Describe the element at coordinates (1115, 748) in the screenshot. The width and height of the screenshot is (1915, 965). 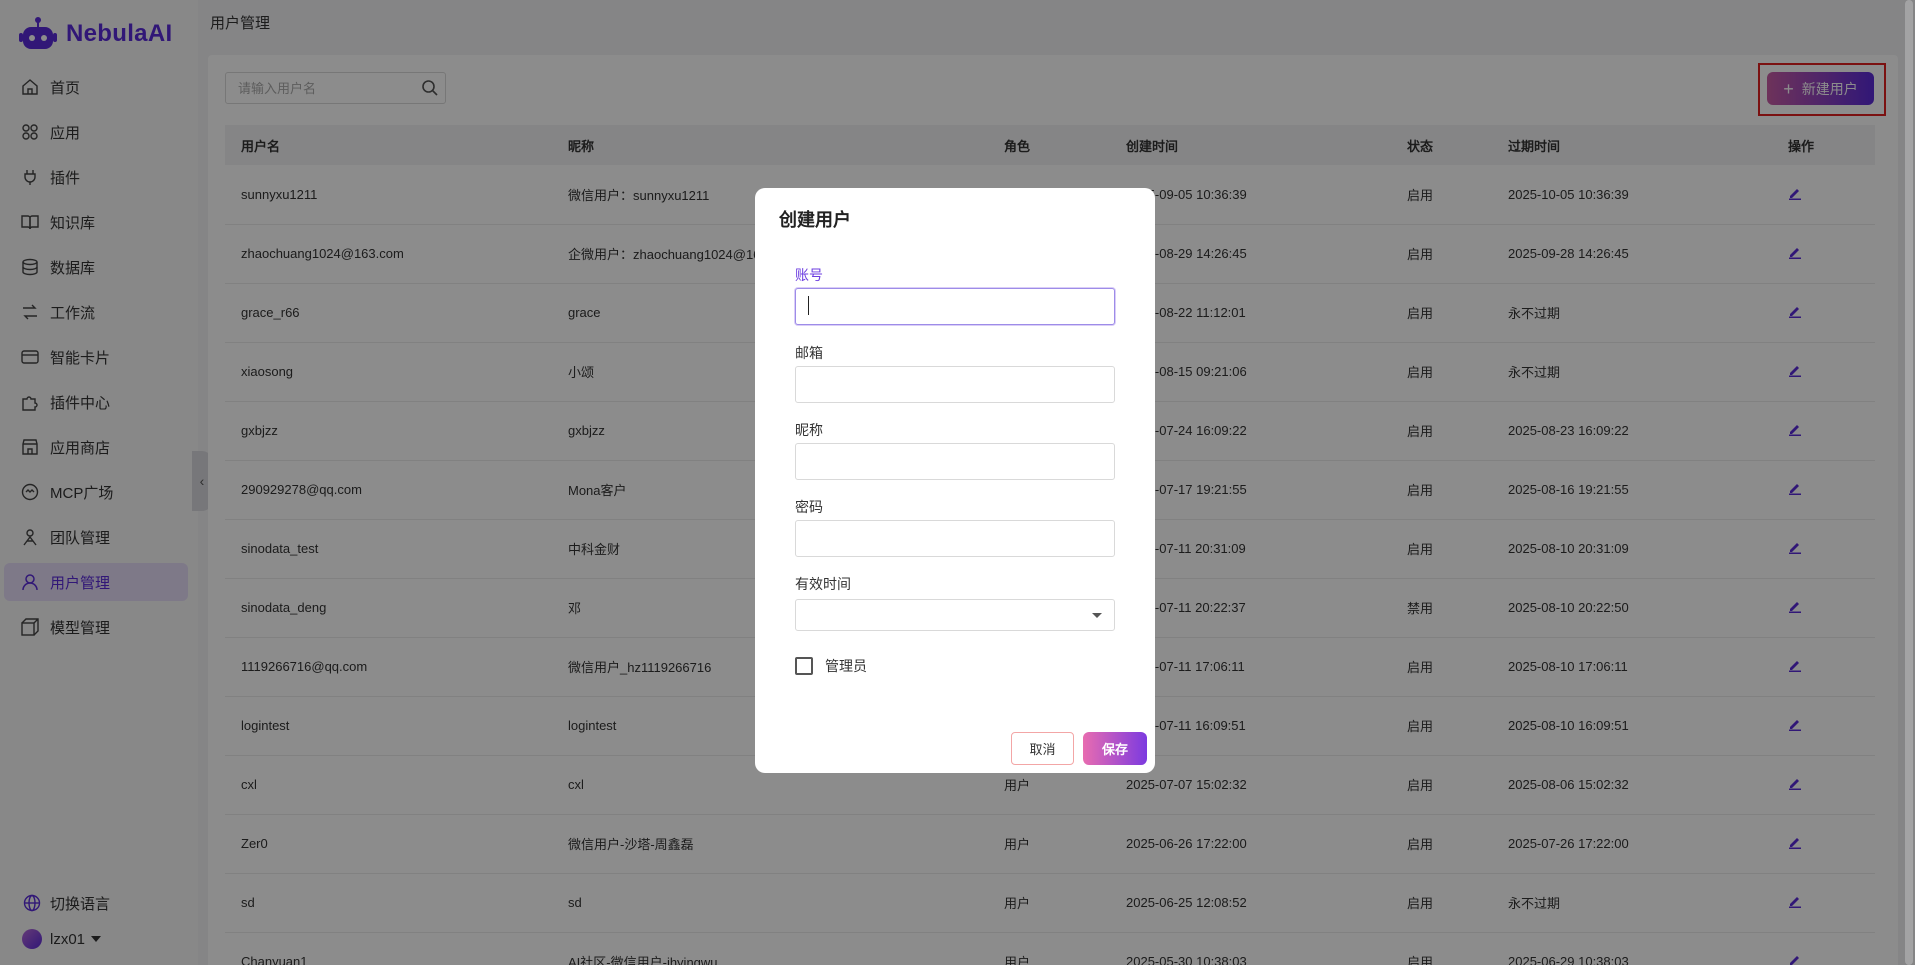
I see `save-button: 保存` at that location.